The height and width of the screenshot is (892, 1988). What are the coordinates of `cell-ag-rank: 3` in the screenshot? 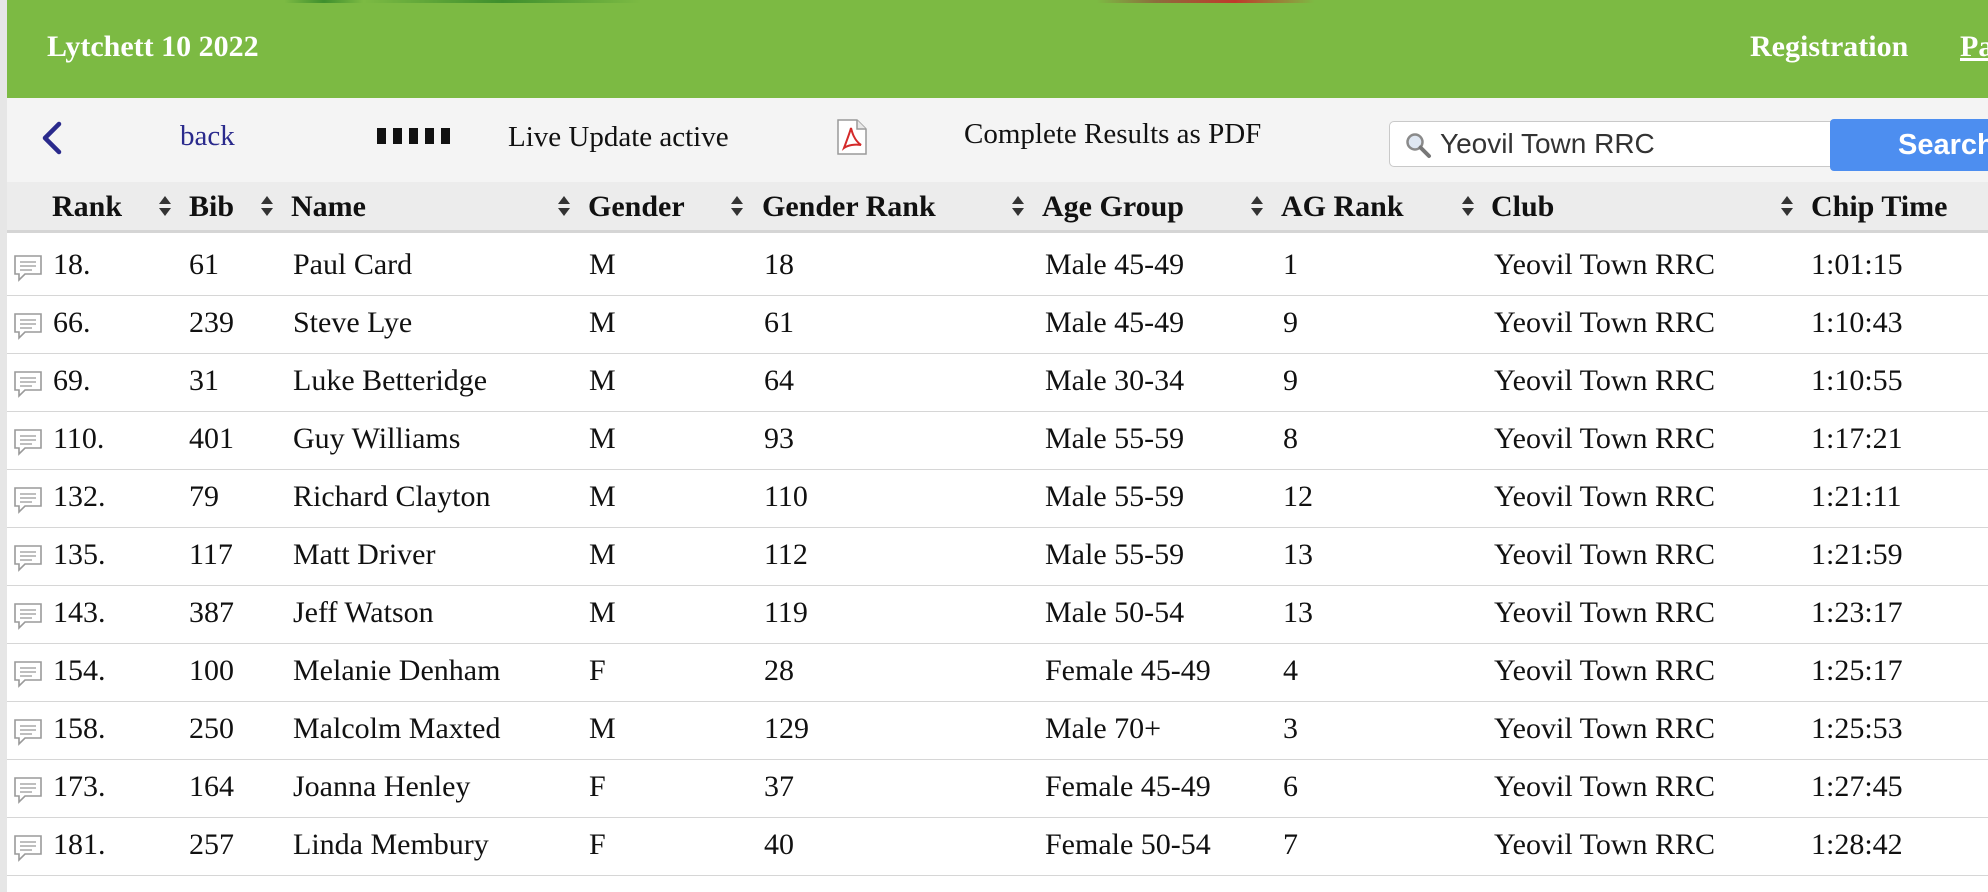 It's located at (1290, 728).